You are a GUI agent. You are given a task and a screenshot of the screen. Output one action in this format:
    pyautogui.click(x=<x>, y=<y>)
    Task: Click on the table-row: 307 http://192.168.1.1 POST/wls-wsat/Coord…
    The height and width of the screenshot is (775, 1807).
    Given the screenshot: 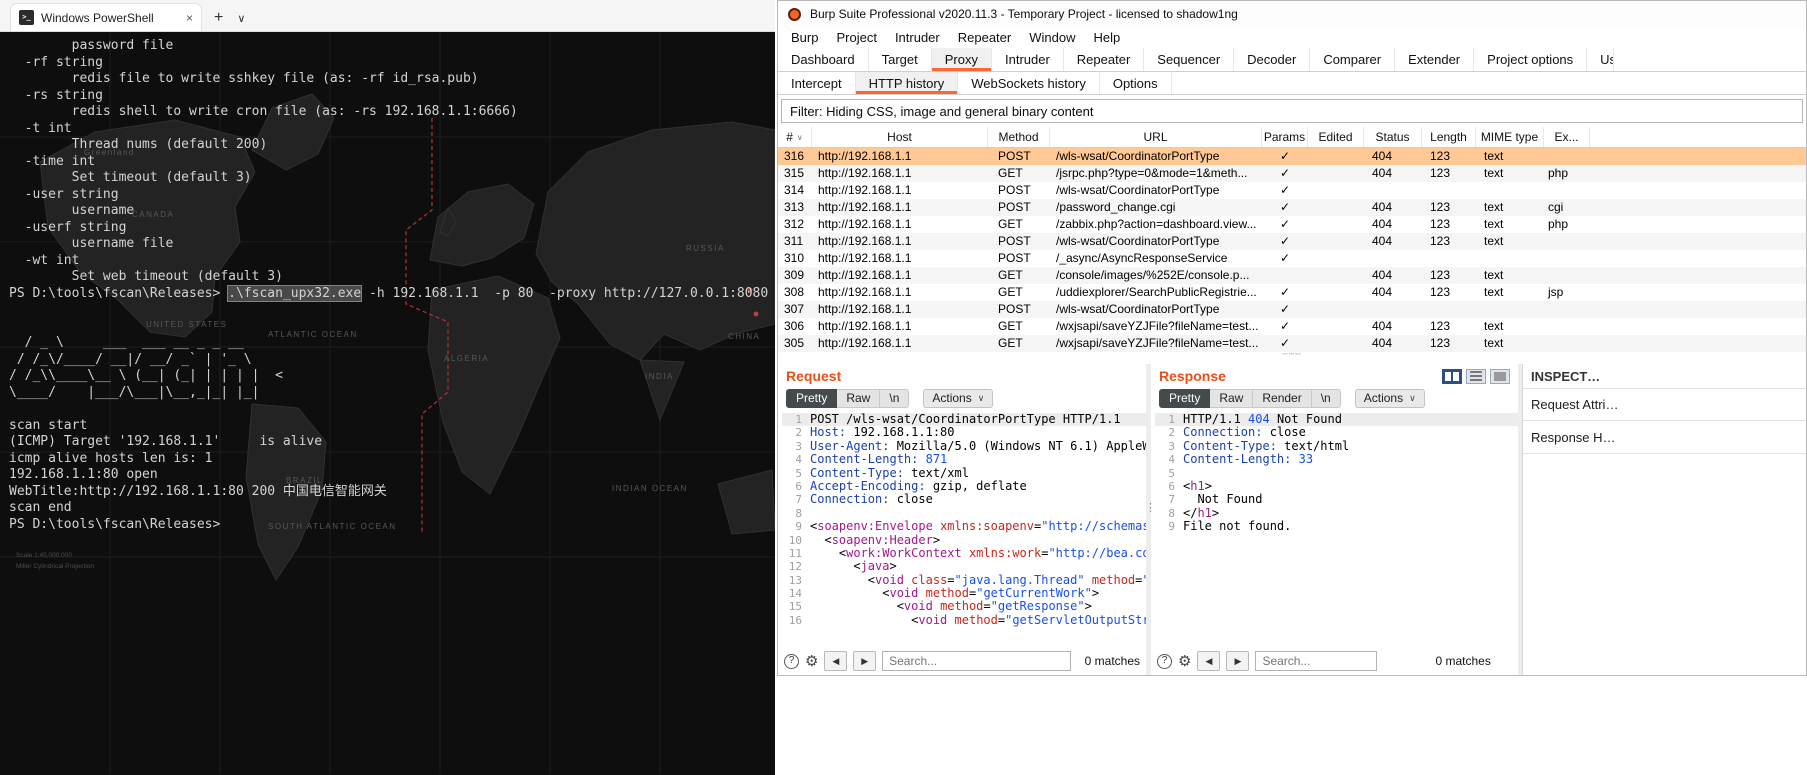 What is the action you would take?
    pyautogui.click(x=1292, y=309)
    